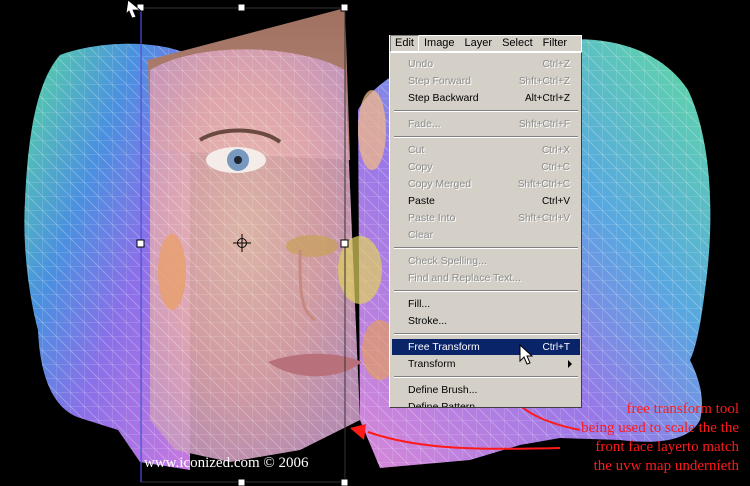 Image resolution: width=750 pixels, height=486 pixels. I want to click on menu-layer: Layer, so click(479, 43).